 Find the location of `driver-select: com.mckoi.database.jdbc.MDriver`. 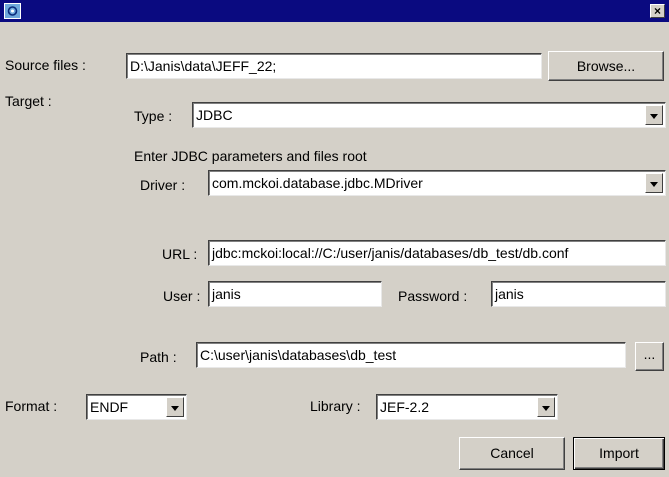

driver-select: com.mckoi.database.jdbc.MDriver is located at coordinates (437, 183).